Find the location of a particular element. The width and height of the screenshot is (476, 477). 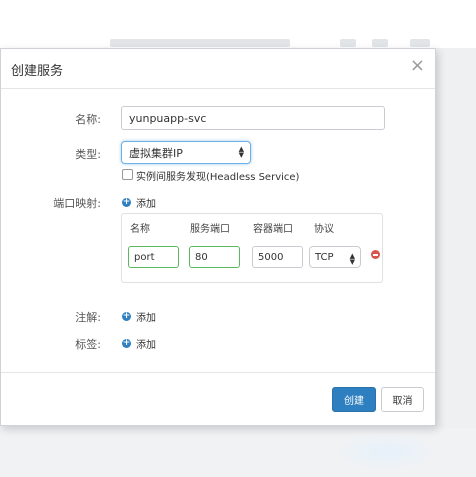

type-label: 类型: is located at coordinates (88, 154).